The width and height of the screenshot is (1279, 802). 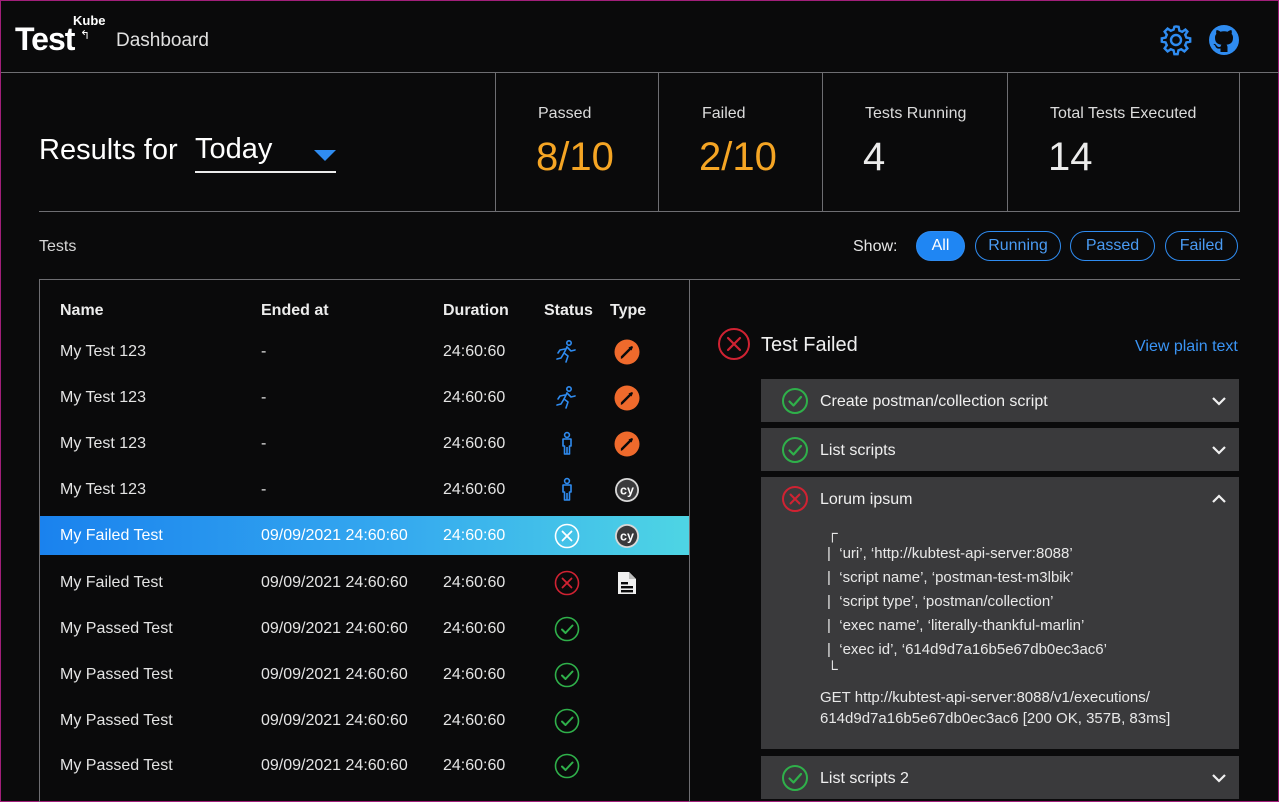 What do you see at coordinates (940, 246) in the screenshot?
I see `filter-all: All` at bounding box center [940, 246].